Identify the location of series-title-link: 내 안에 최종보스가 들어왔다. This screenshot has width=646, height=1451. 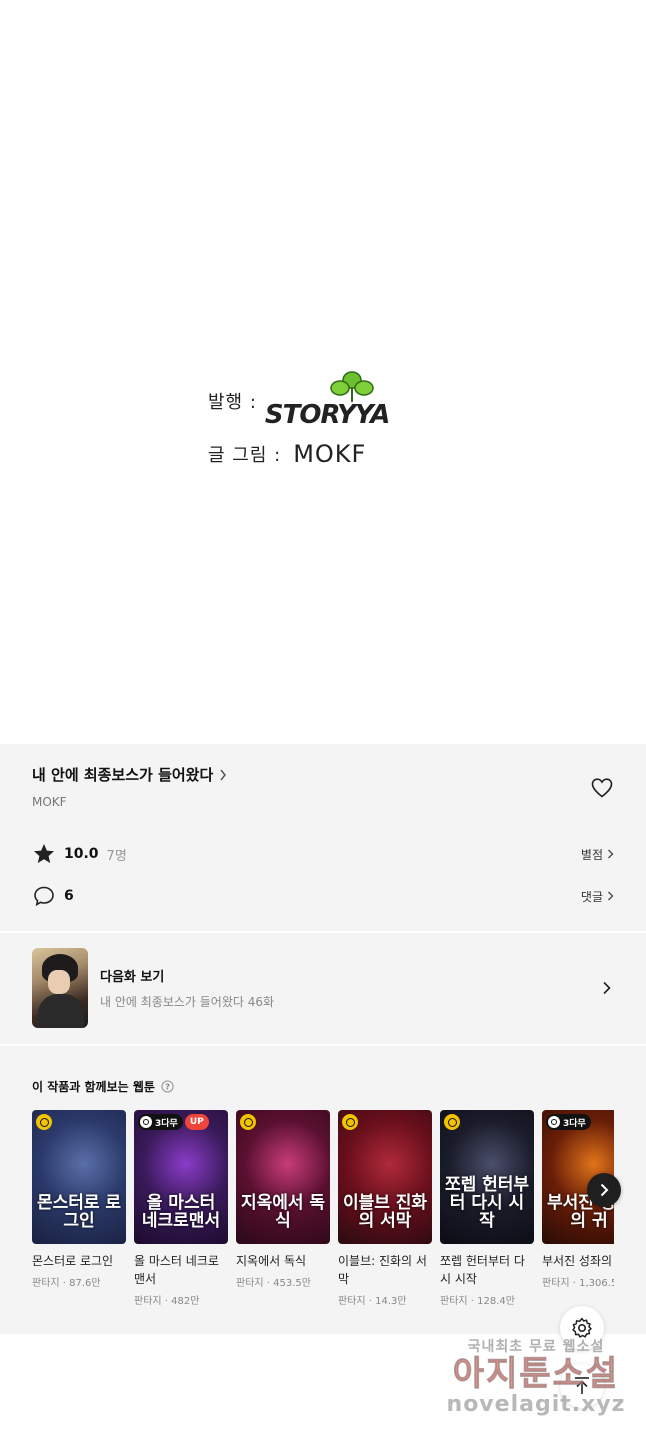
(129, 774).